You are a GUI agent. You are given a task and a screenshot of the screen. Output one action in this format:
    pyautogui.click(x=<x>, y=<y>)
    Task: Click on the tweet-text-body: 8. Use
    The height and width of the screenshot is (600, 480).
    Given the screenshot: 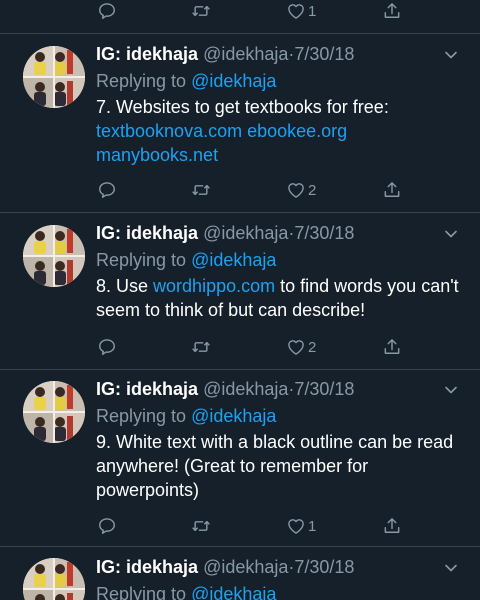 What is the action you would take?
    pyautogui.click(x=122, y=286)
    